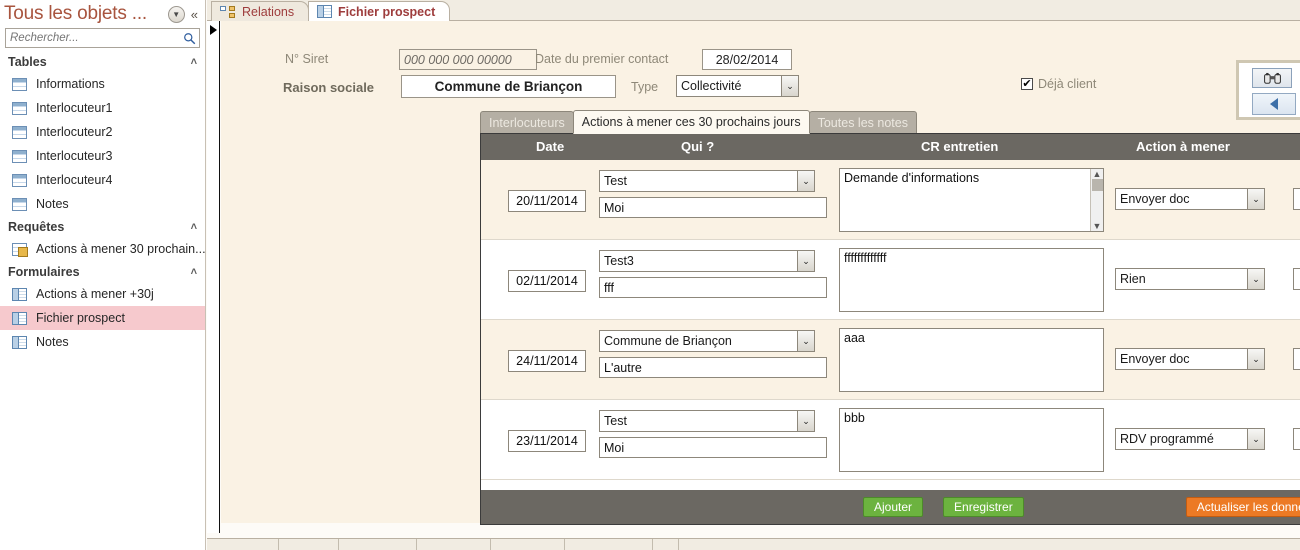 The width and height of the screenshot is (1300, 550). I want to click on row-cr-text: bbb, so click(854, 418).